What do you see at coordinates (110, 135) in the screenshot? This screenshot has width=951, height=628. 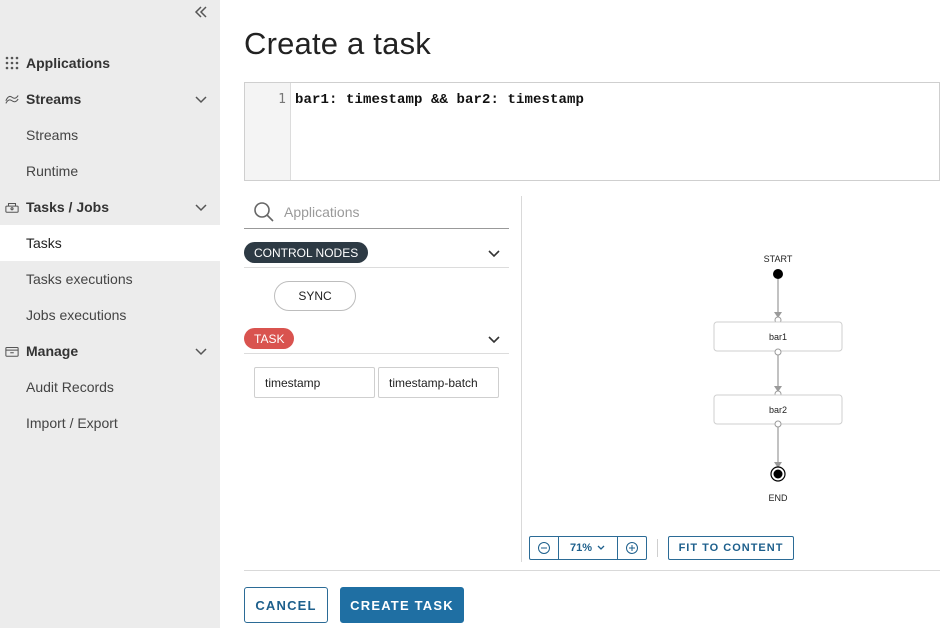 I see `sidebar-item-streams: Streams` at bounding box center [110, 135].